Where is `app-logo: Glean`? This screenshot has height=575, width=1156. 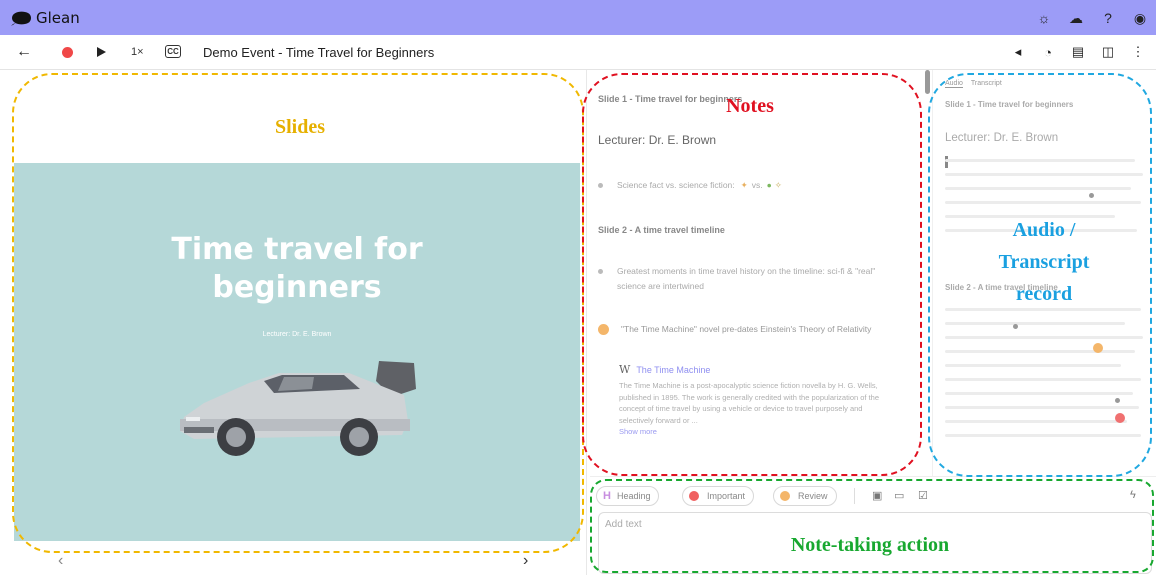 app-logo: Glean is located at coordinates (45, 18).